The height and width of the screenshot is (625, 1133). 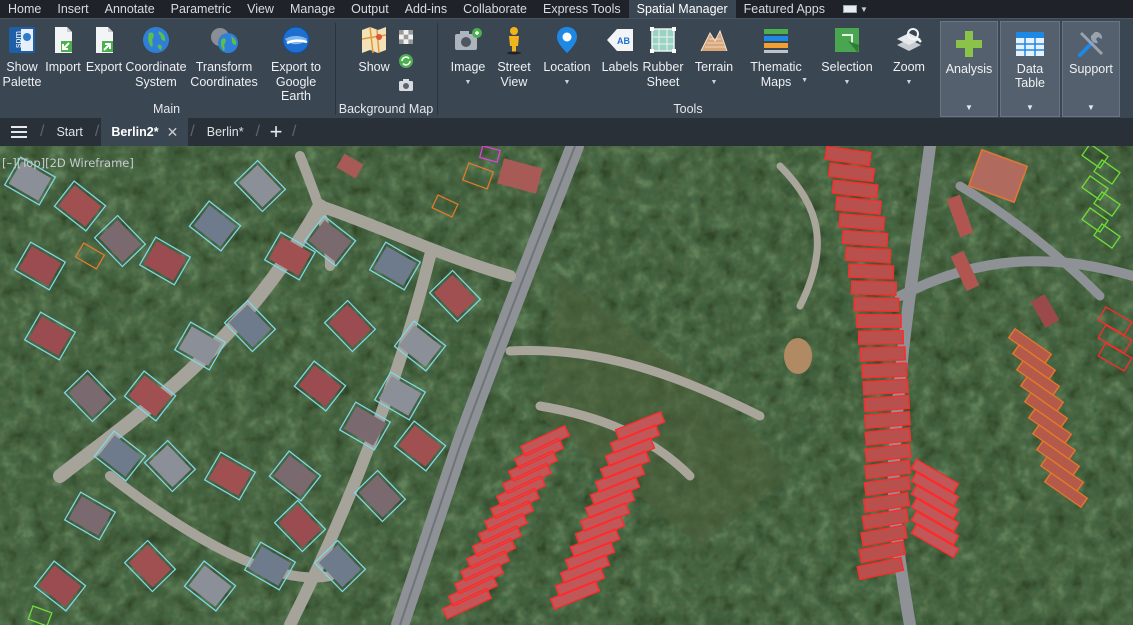 What do you see at coordinates (224, 57) in the screenshot?
I see `transform-coordinates-button: Transform Coordinates` at bounding box center [224, 57].